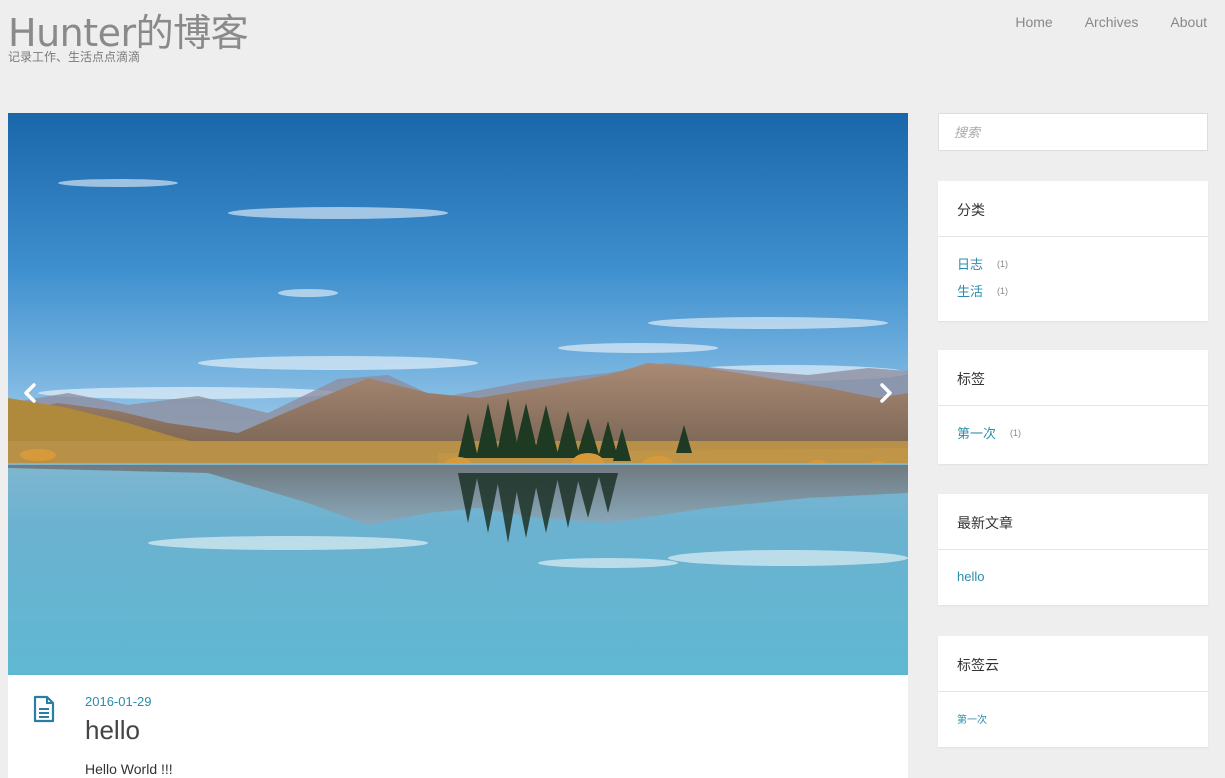 Image resolution: width=1225 pixels, height=778 pixels. I want to click on category-link-life: 生活, so click(970, 290).